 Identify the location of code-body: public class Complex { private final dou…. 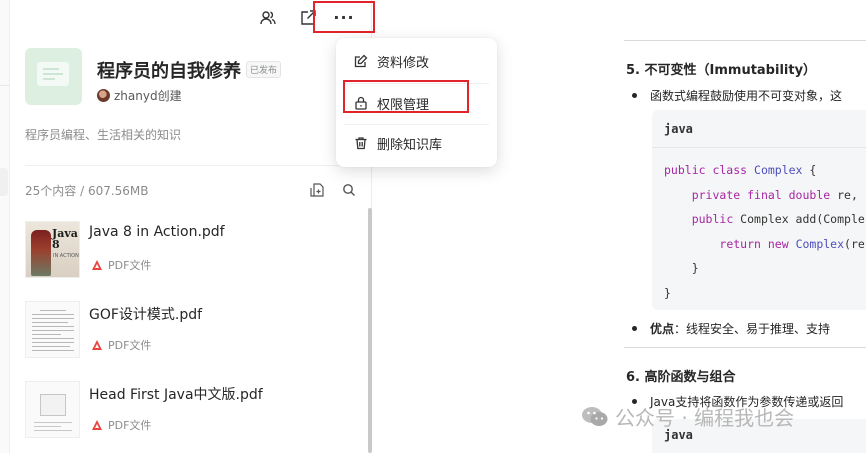
(759, 226).